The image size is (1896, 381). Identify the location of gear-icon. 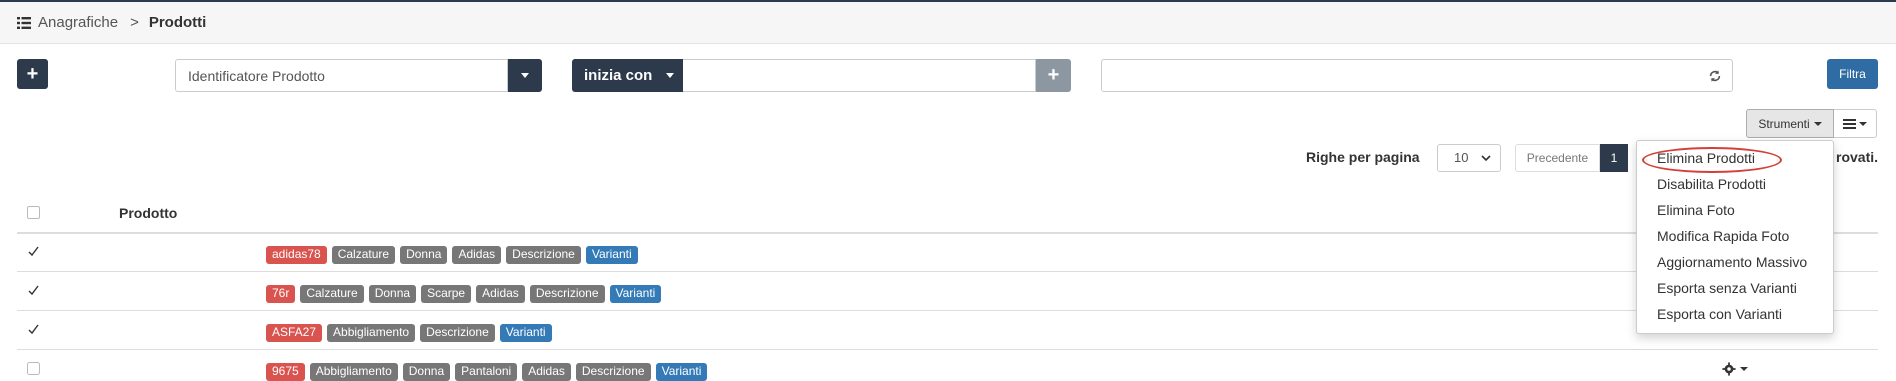
(1729, 369).